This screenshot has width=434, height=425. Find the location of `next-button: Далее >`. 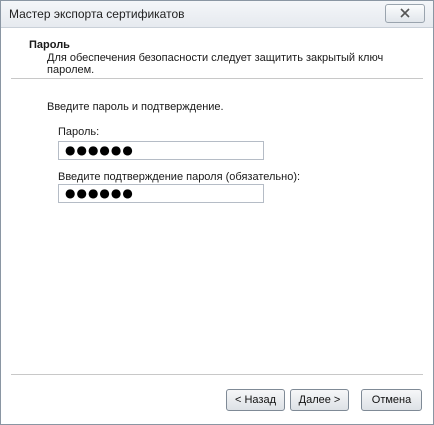

next-button: Далее > is located at coordinates (319, 400).